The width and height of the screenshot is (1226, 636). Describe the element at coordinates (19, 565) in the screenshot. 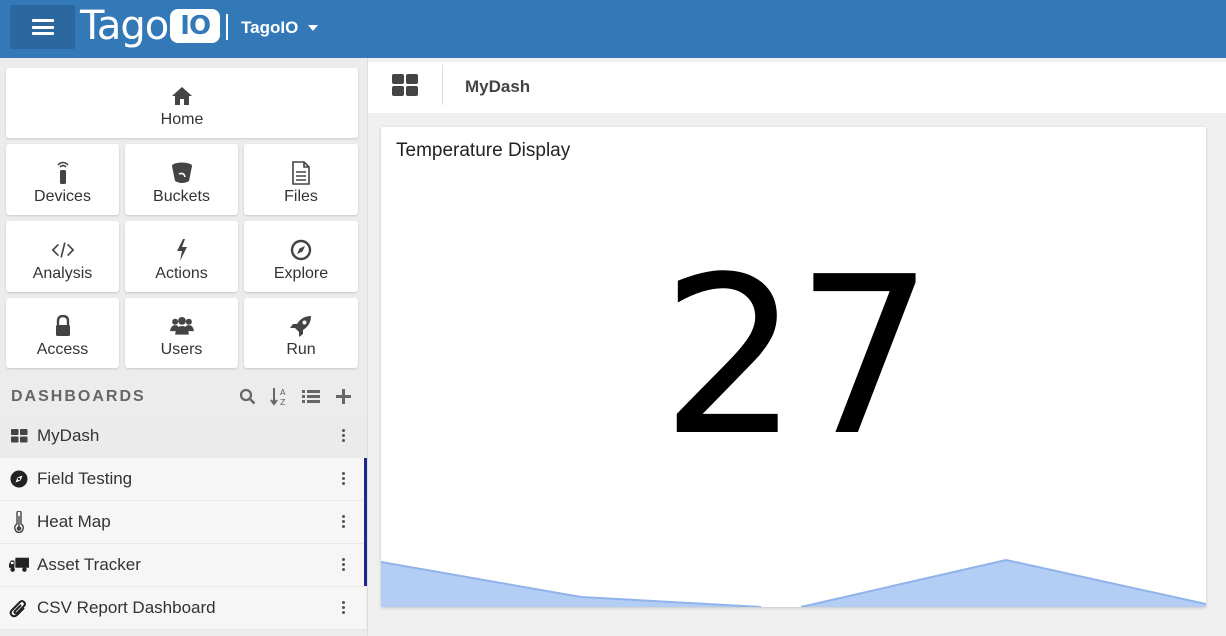

I see `truck-icon` at that location.